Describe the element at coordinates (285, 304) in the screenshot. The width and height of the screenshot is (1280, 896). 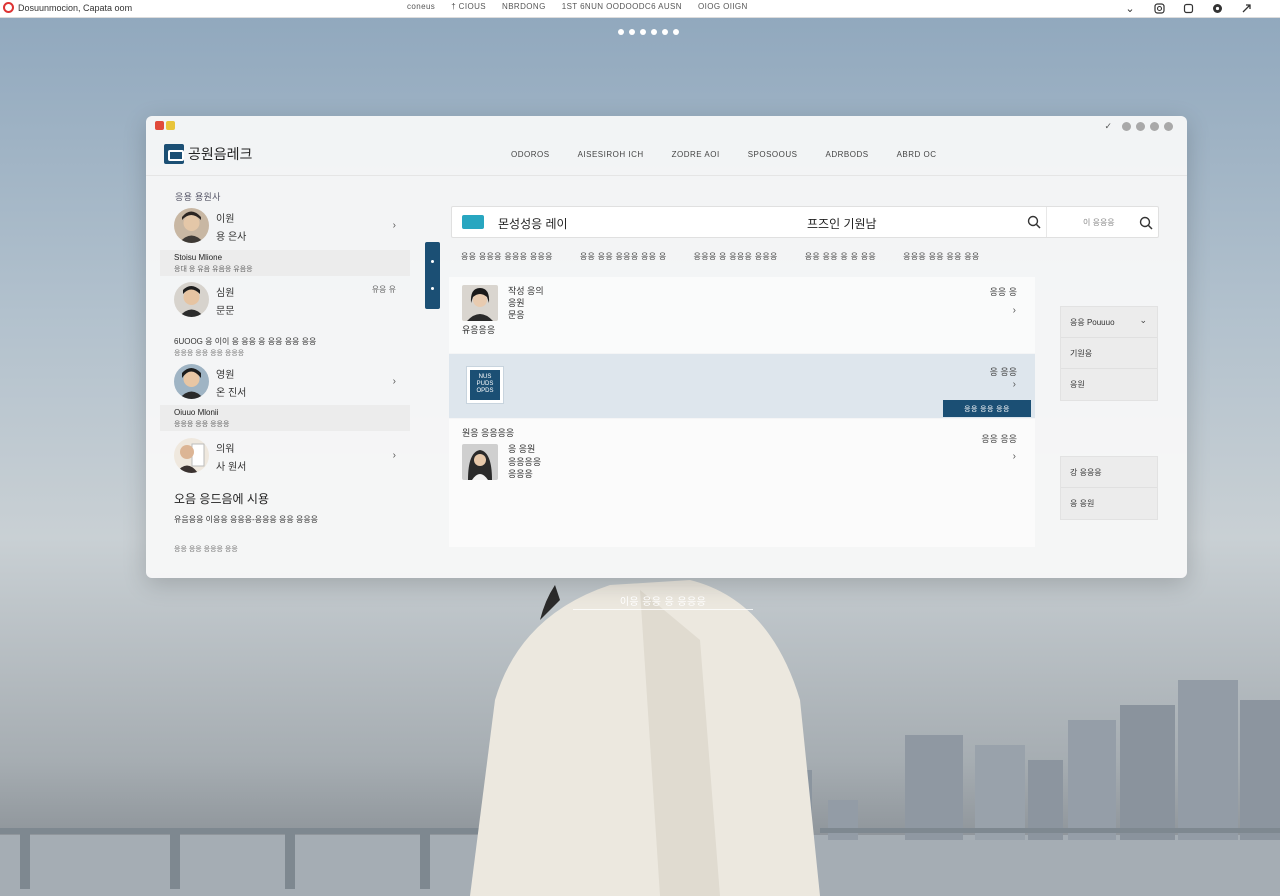
I see `contact-item: 심원 문문 유응 유` at that location.